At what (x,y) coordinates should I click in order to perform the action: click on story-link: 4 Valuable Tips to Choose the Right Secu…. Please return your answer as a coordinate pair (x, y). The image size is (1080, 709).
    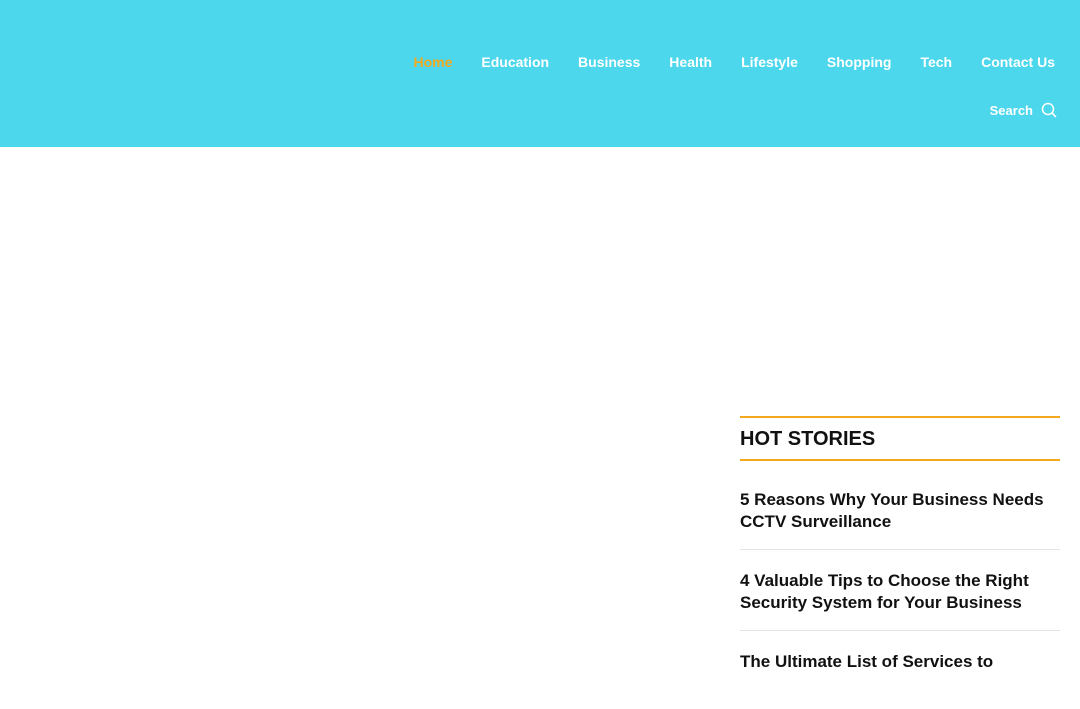
    Looking at the image, I should click on (900, 600).